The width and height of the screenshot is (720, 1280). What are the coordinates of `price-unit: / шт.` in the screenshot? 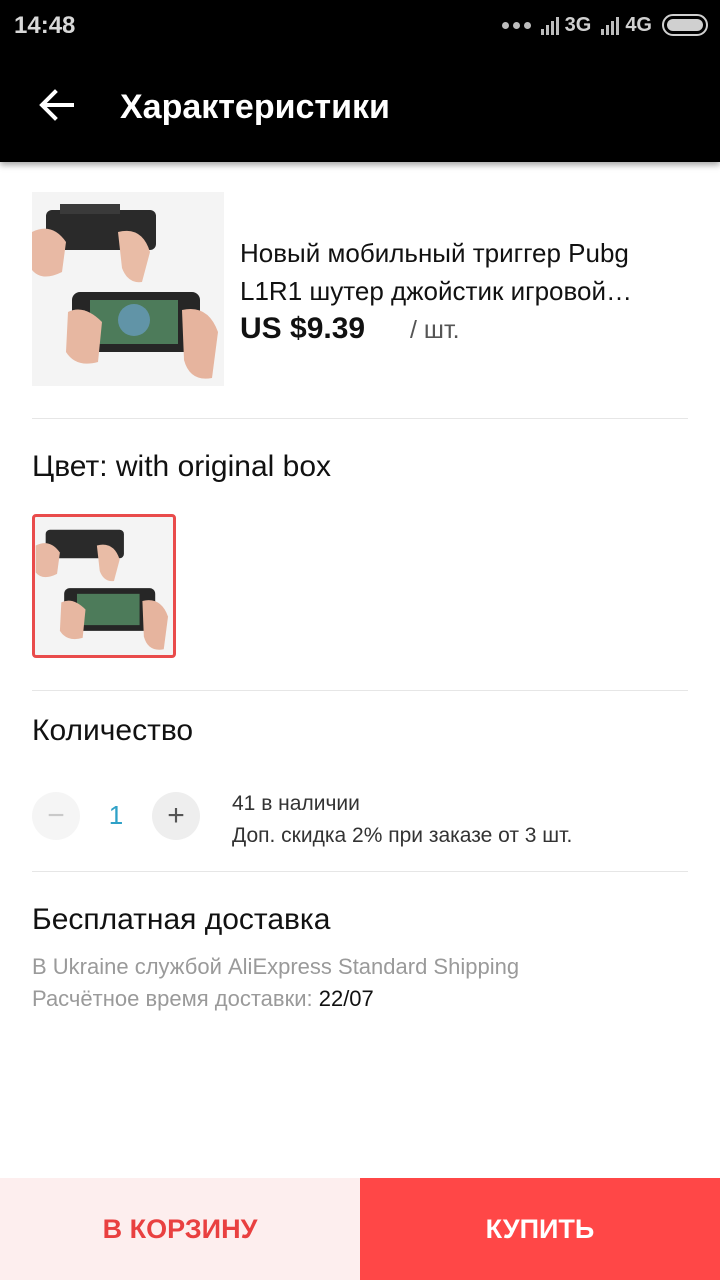 It's located at (435, 330).